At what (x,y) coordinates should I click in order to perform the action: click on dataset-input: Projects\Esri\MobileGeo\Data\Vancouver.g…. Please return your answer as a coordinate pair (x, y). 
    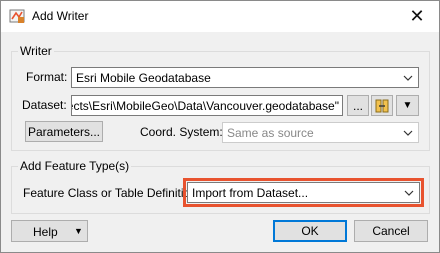
    Looking at the image, I should click on (207, 105).